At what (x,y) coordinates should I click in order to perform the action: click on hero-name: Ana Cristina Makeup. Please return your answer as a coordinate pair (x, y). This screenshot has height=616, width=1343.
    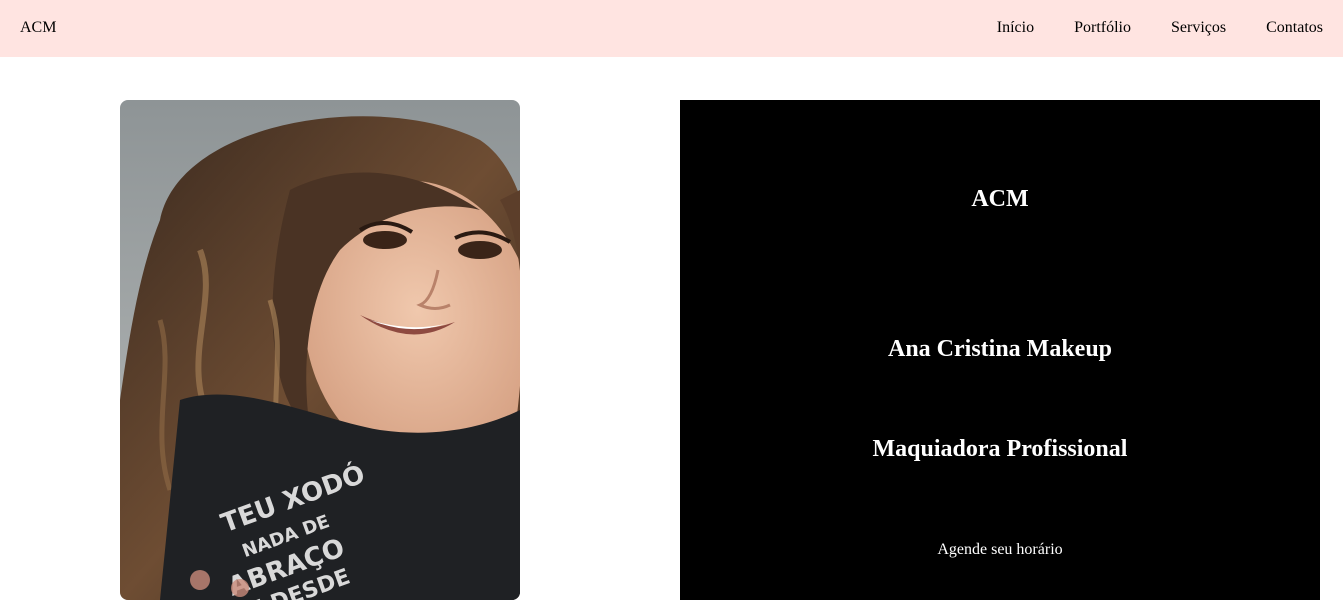
    Looking at the image, I should click on (1000, 349).